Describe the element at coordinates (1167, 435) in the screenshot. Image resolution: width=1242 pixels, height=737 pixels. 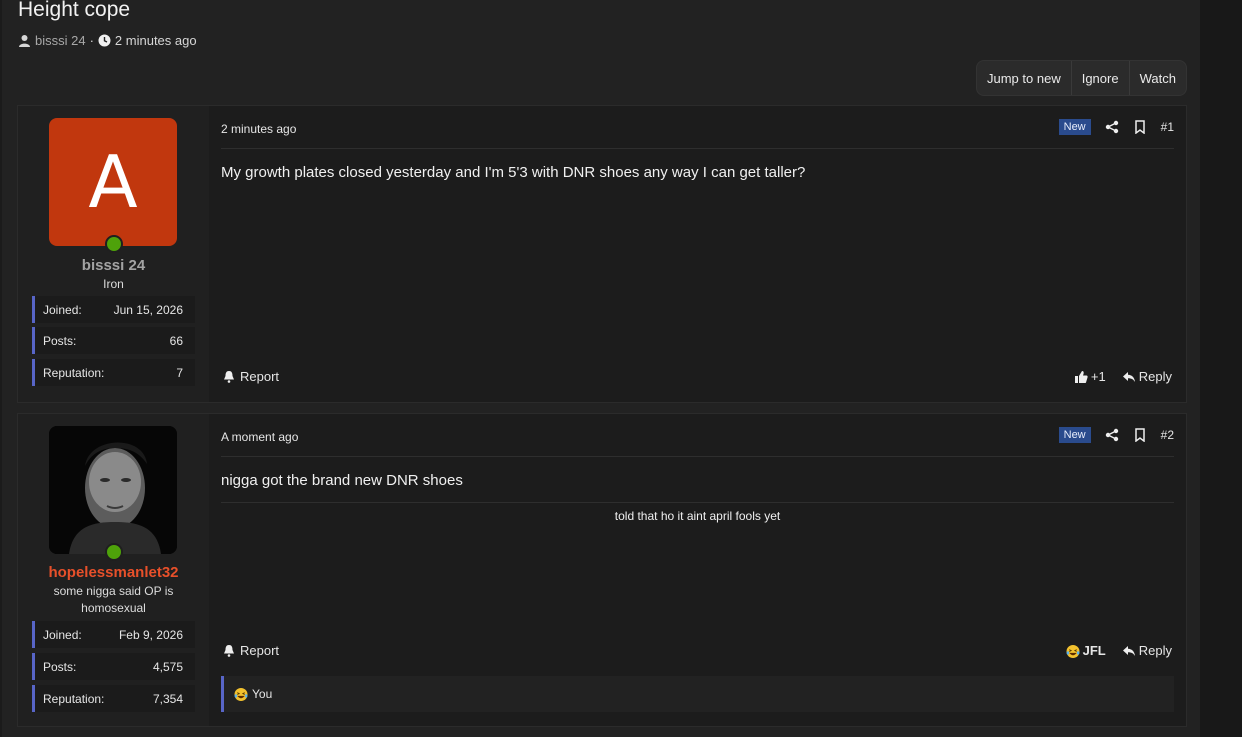
I see `post-number: #2` at that location.